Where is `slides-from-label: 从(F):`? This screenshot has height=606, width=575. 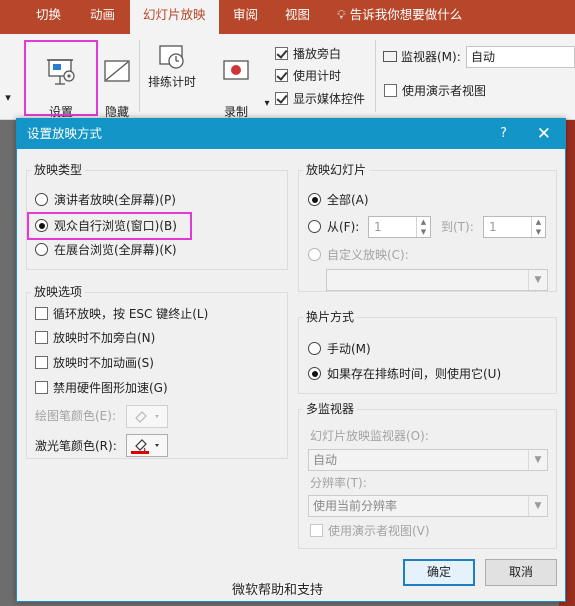
slides-from-label: 从(F): is located at coordinates (343, 227).